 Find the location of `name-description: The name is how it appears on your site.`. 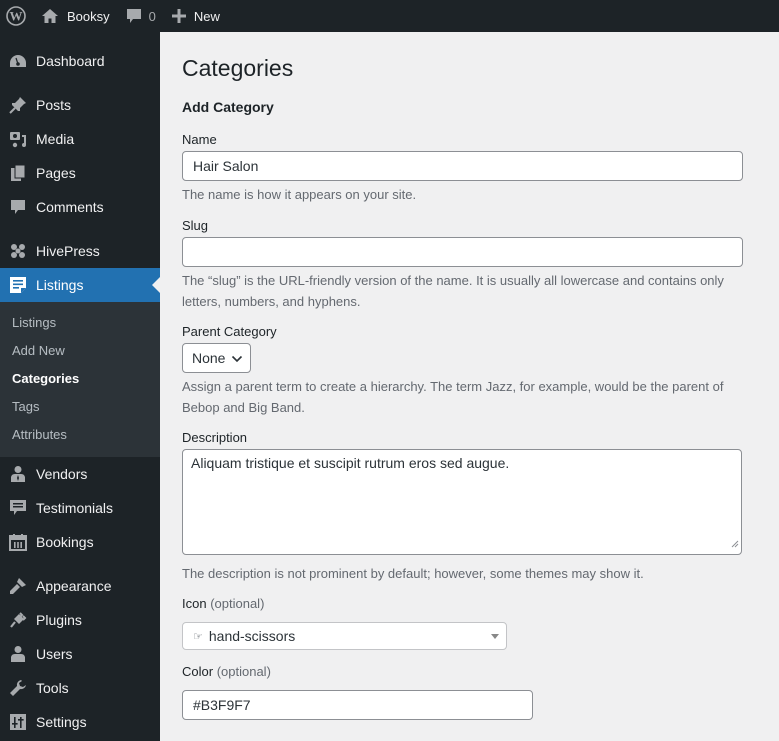

name-description: The name is how it appears on your site. is located at coordinates (299, 194).